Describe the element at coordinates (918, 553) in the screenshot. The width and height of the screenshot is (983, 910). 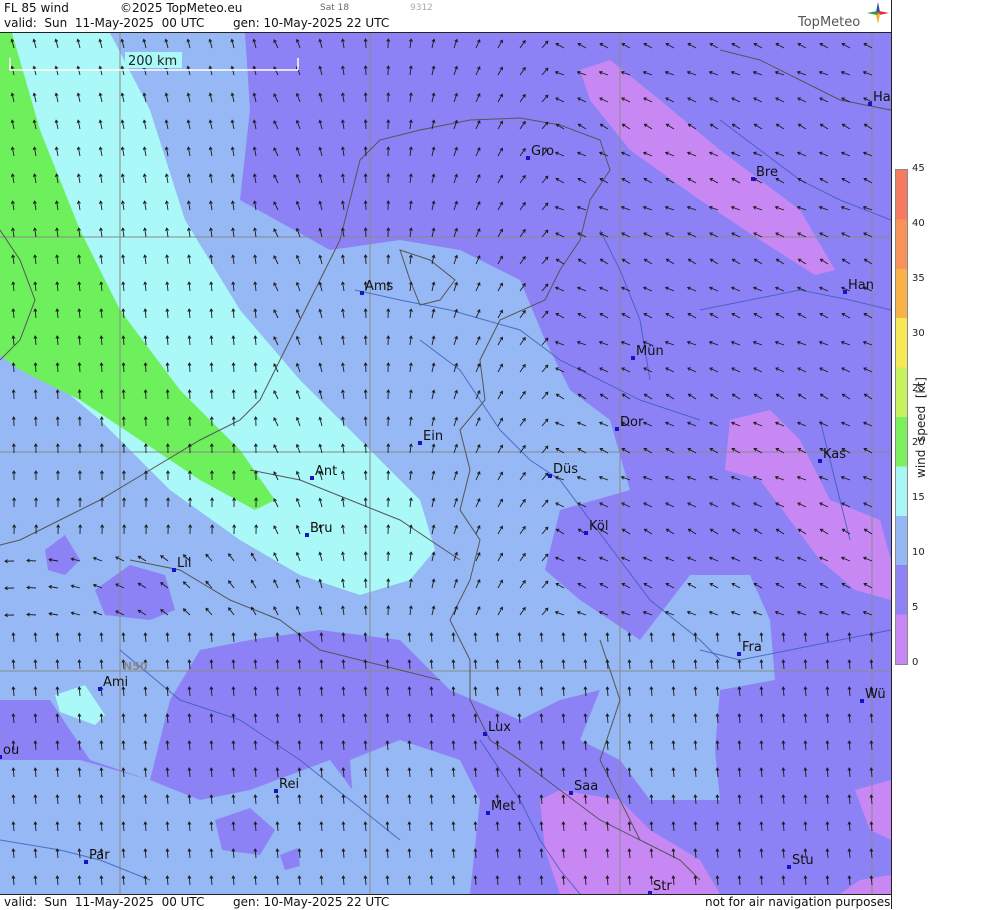
I see `colorbar-tick: 10` at that location.